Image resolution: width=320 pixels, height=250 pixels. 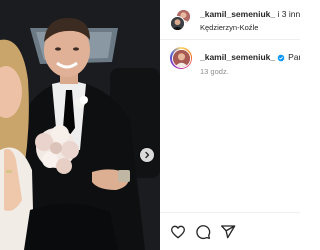 What do you see at coordinates (237, 14) in the screenshot?
I see `author-username-link: _kamil_semeniuk_` at bounding box center [237, 14].